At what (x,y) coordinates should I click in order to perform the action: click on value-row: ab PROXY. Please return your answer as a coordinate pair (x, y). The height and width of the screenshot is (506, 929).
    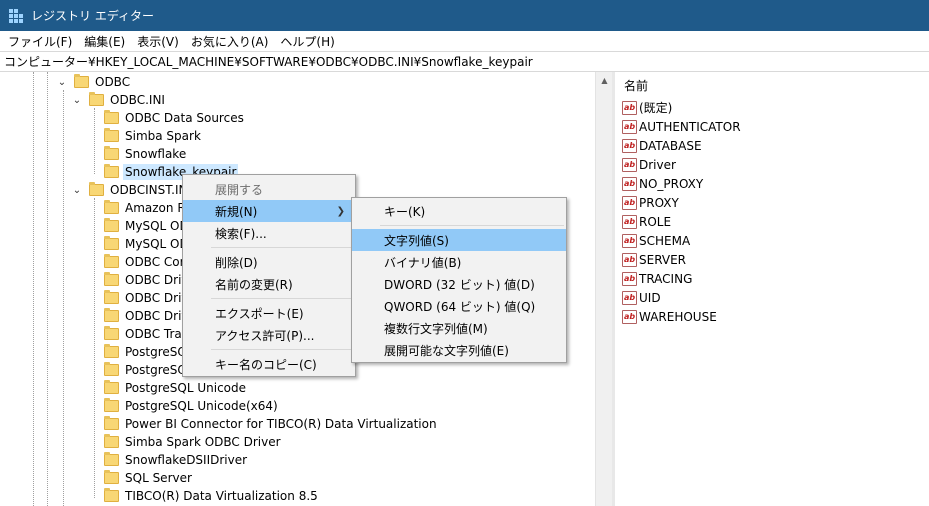
    Looking at the image, I should click on (772, 202).